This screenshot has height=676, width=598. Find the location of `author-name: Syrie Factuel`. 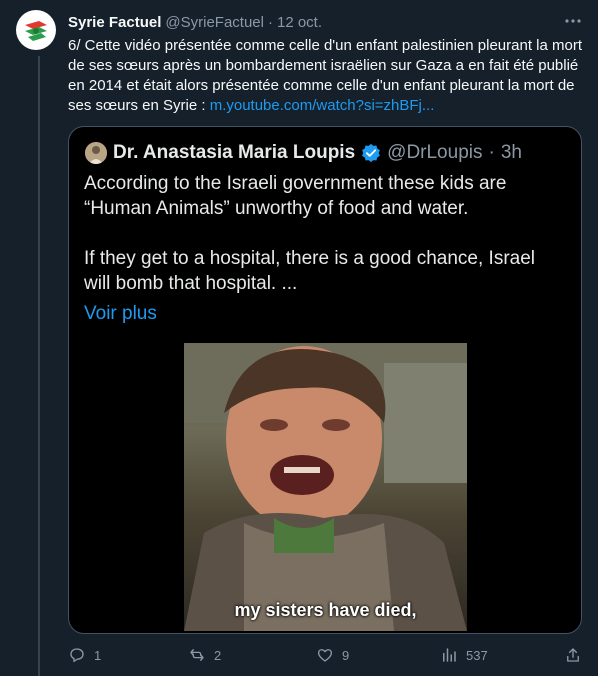

author-name: Syrie Factuel is located at coordinates (114, 22).